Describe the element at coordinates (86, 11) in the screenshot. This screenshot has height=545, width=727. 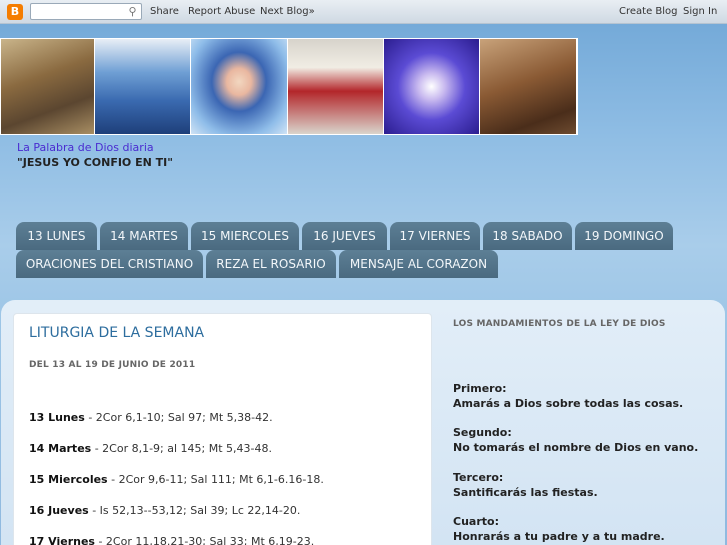
I see `search-input: ⚲` at that location.